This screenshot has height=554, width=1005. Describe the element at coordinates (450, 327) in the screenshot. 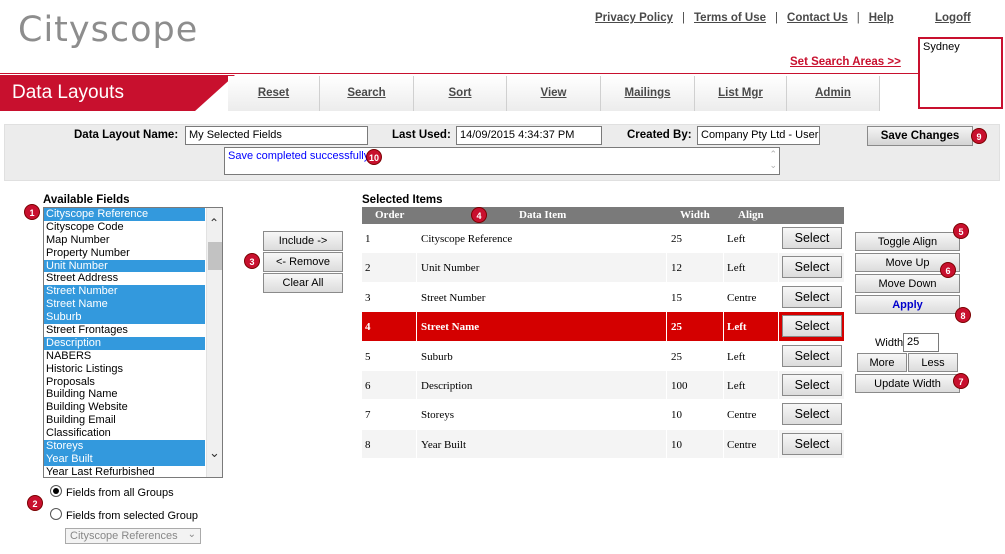

I see `data-item-cell: Street Name` at that location.